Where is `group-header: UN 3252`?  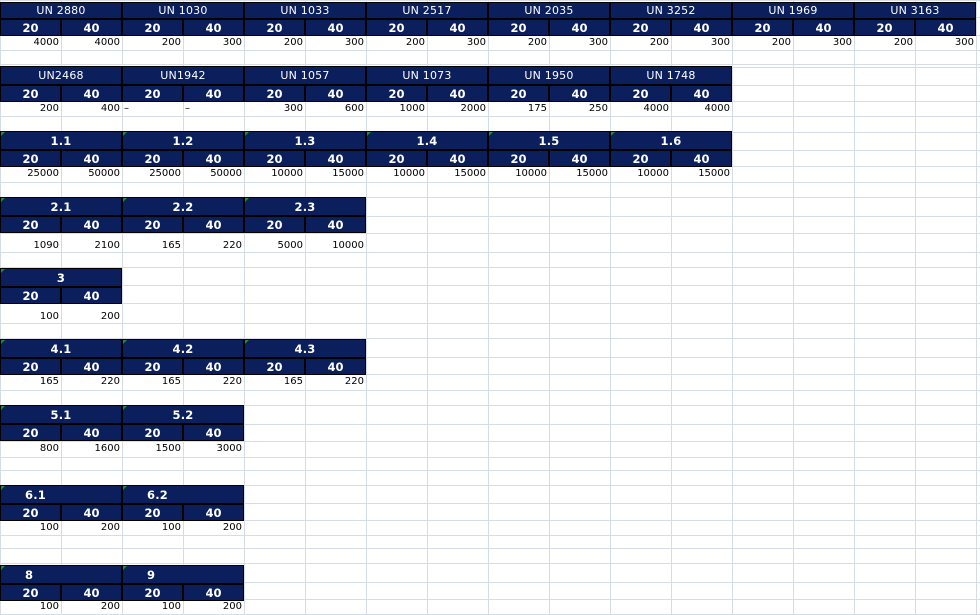
group-header: UN 3252 is located at coordinates (671, 10).